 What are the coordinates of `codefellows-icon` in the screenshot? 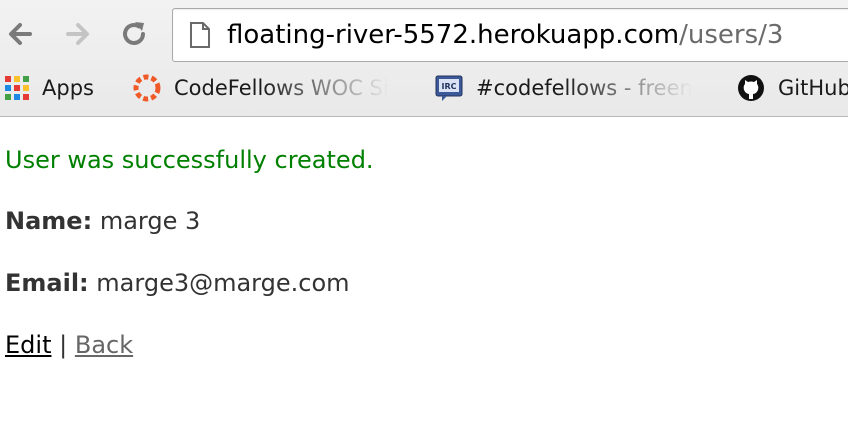 It's located at (147, 88).